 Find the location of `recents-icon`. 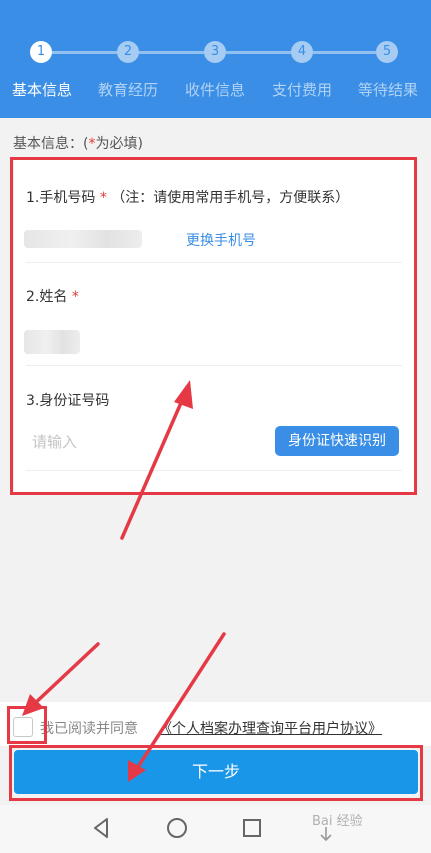

recents-icon is located at coordinates (252, 828).